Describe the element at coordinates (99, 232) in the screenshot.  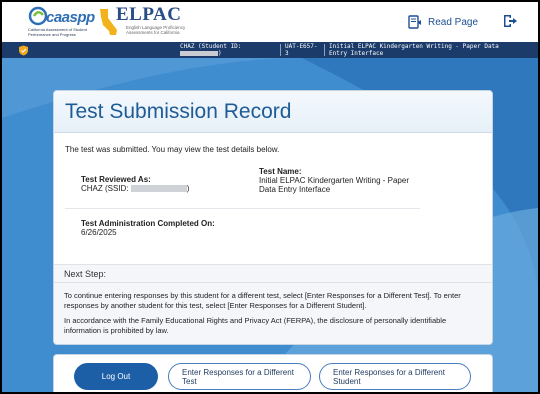
I see `completed-value: 6/26/2025` at that location.